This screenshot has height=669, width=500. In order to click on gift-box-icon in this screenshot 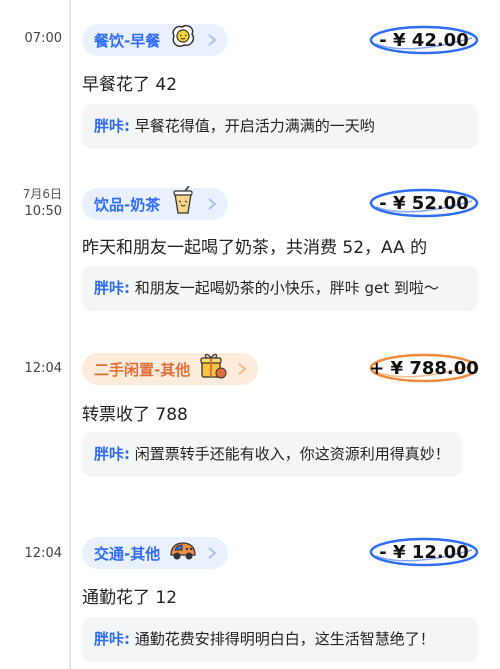, I will do `click(213, 366)`.